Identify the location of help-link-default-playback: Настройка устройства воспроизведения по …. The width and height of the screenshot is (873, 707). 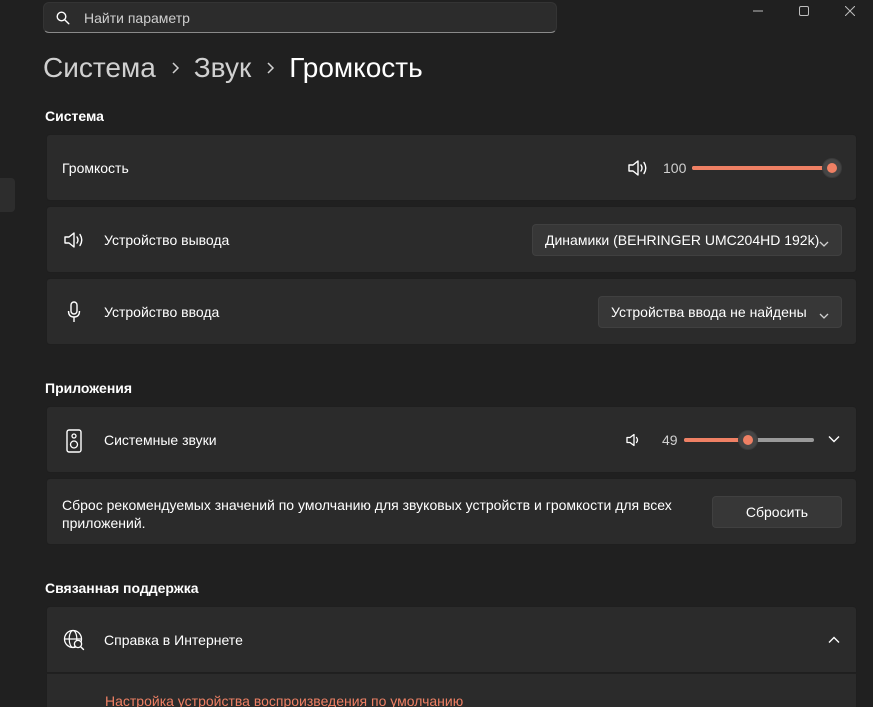
(284, 700).